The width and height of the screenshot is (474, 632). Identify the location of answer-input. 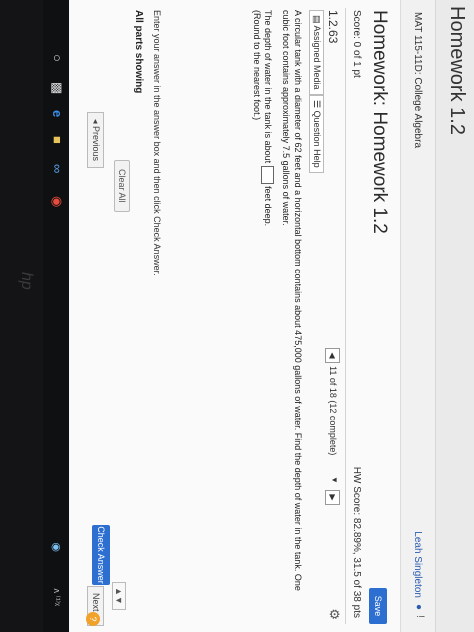
(267, 174).